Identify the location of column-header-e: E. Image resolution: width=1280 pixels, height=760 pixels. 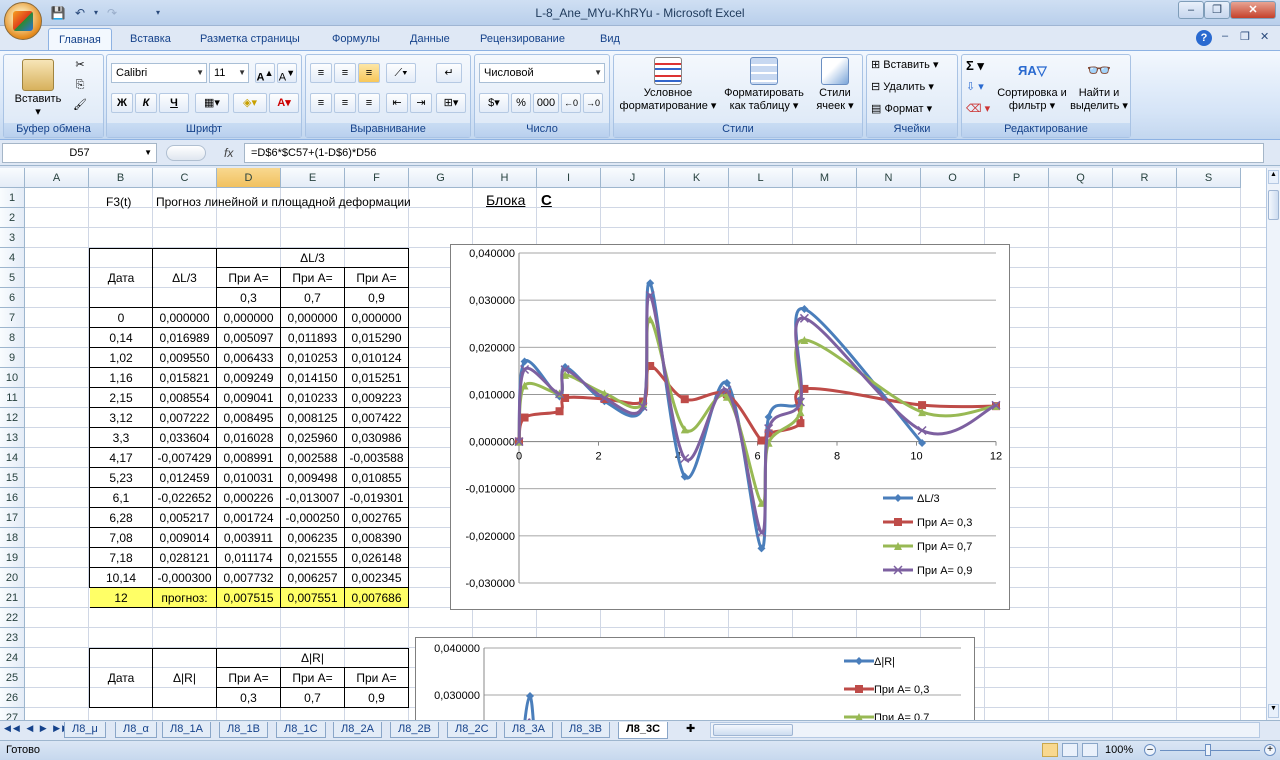
(313, 178).